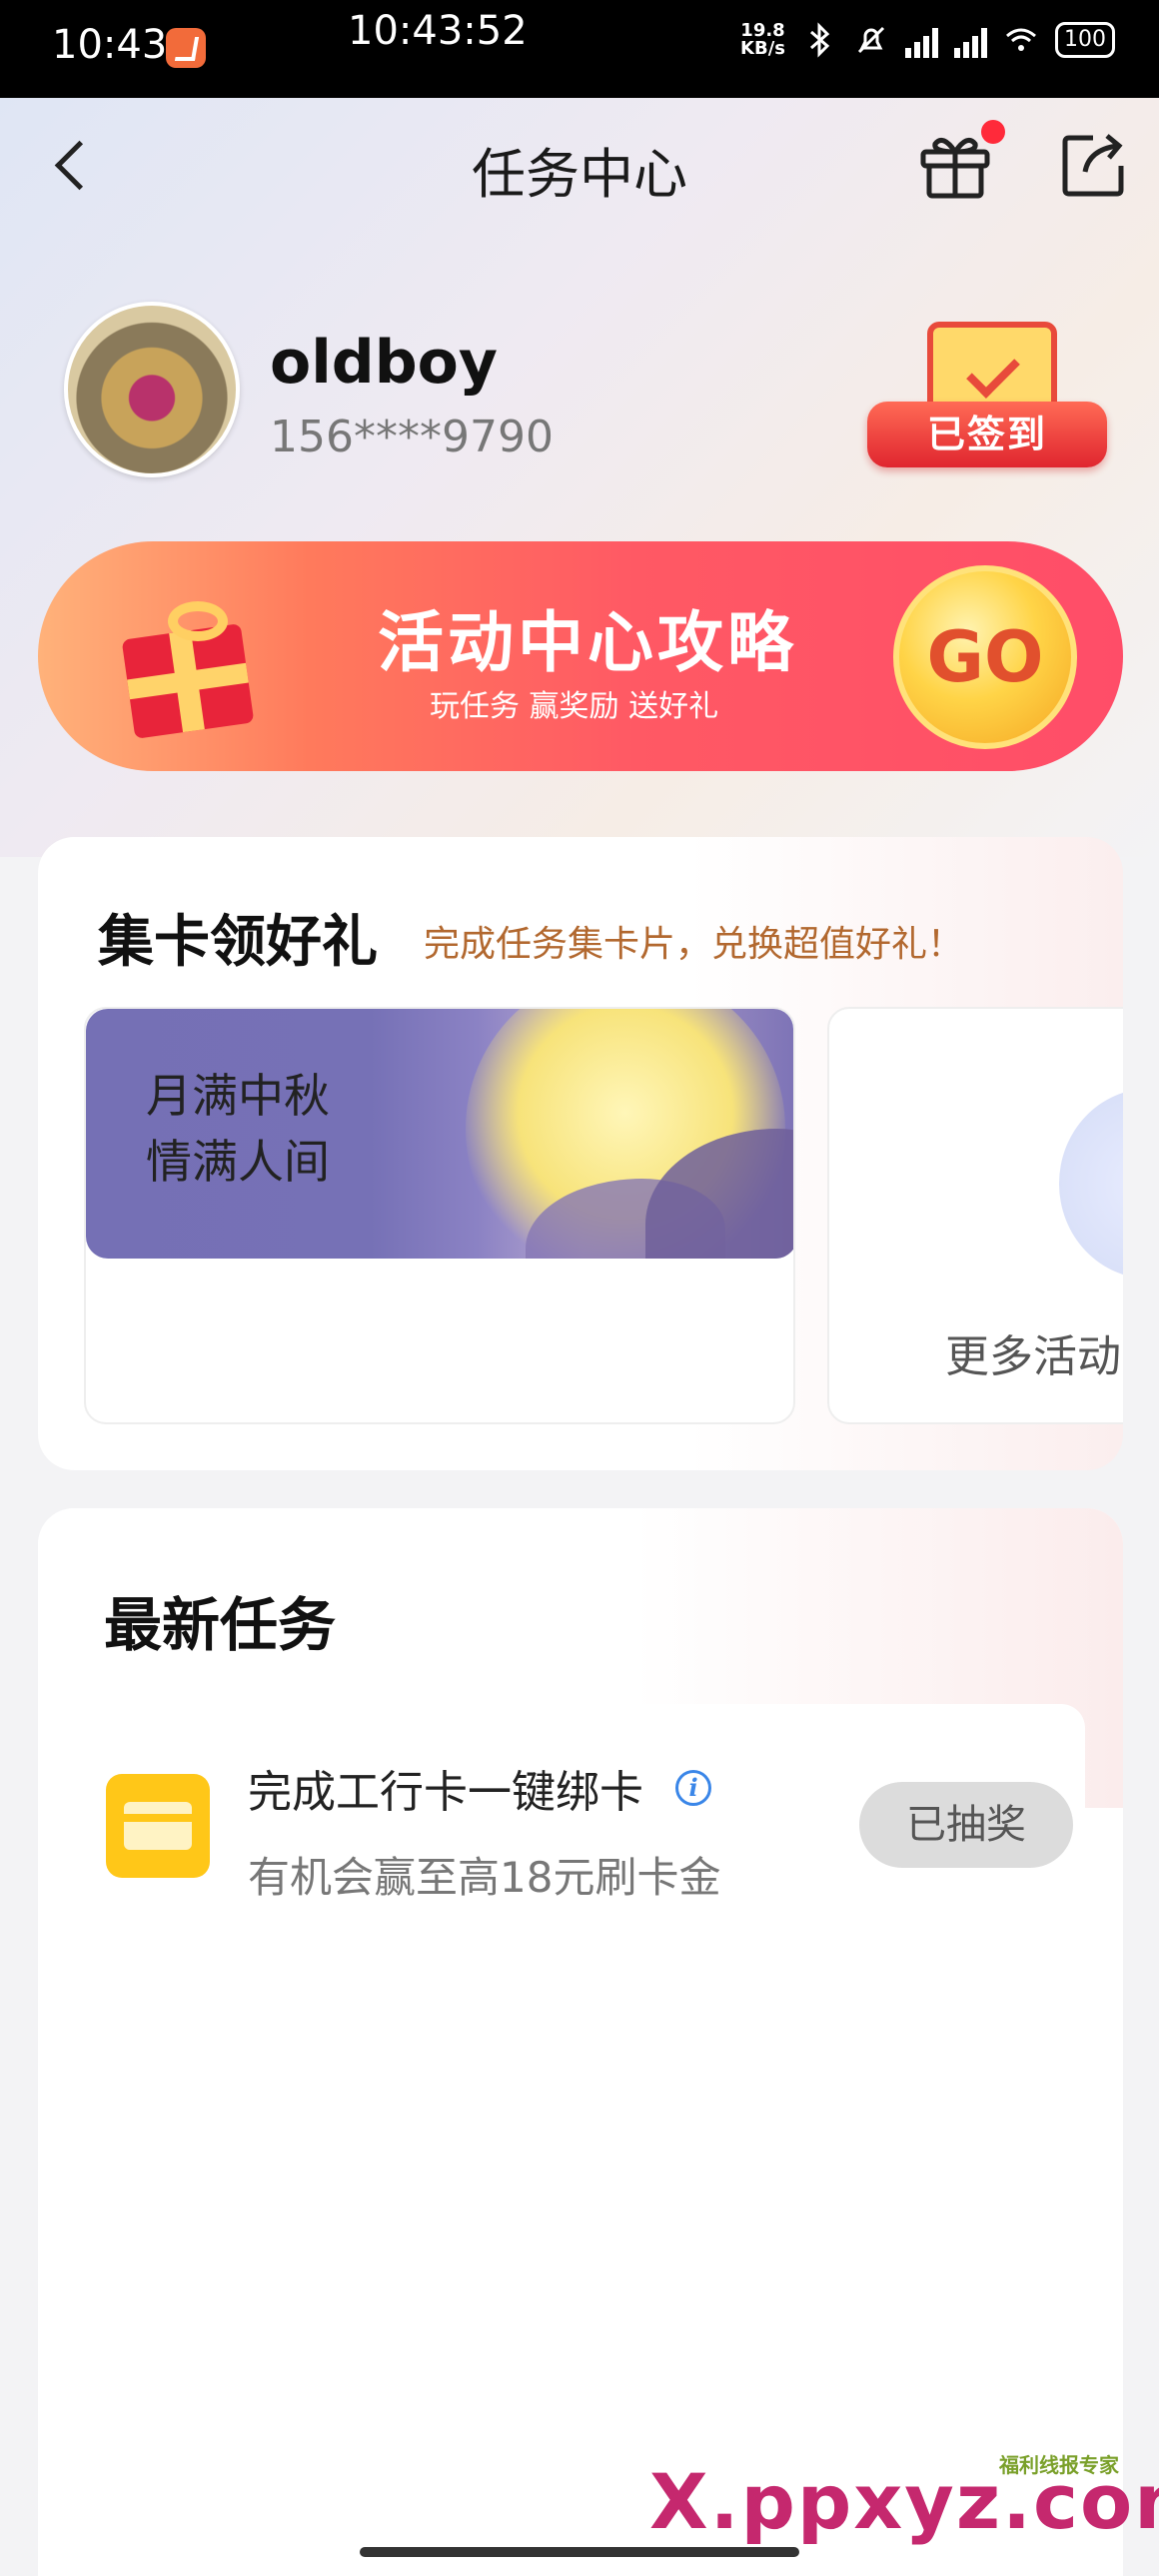  What do you see at coordinates (238, 943) in the screenshot?
I see `section-title: 集卡领好礼` at bounding box center [238, 943].